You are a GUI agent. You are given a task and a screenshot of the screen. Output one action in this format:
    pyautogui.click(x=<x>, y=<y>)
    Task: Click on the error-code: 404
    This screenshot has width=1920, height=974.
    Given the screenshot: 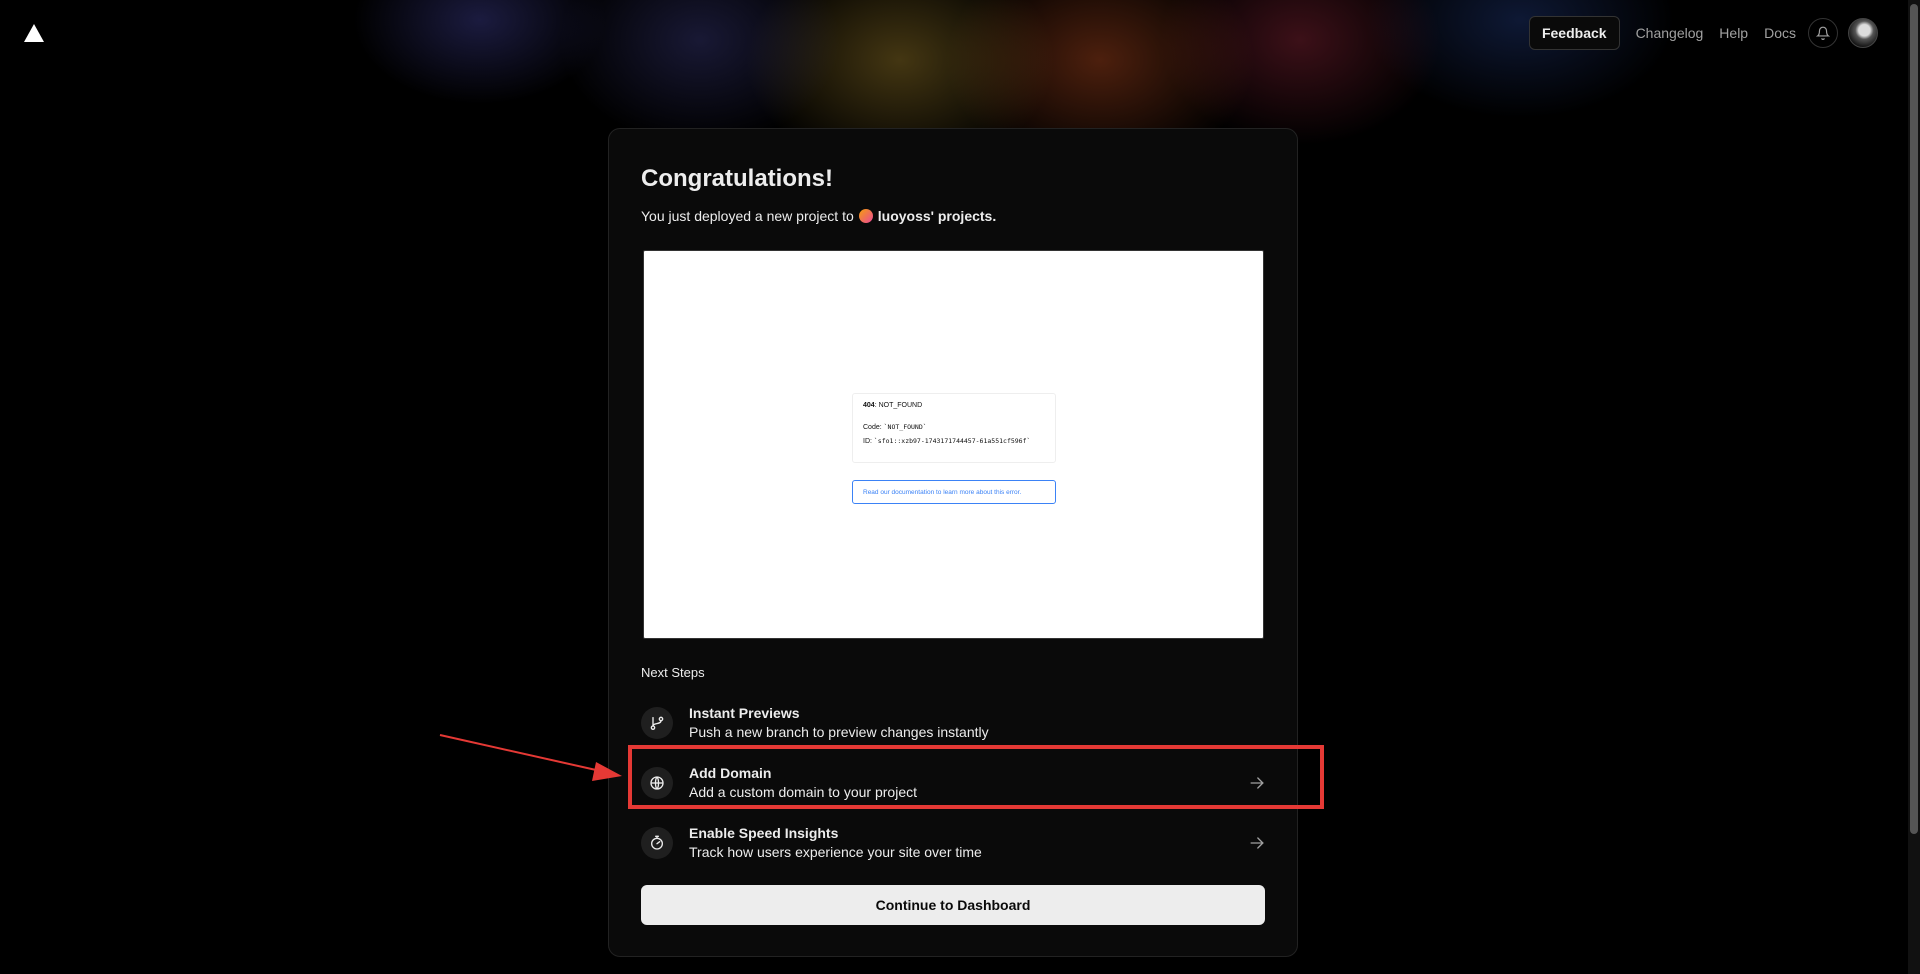 What is the action you would take?
    pyautogui.click(x=869, y=405)
    